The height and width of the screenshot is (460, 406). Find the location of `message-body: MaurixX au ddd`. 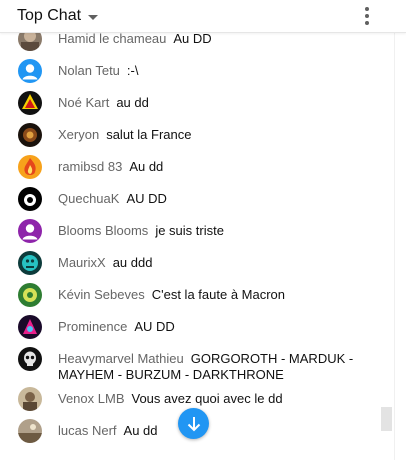

message-body: MaurixX au ddd is located at coordinates (208, 263).